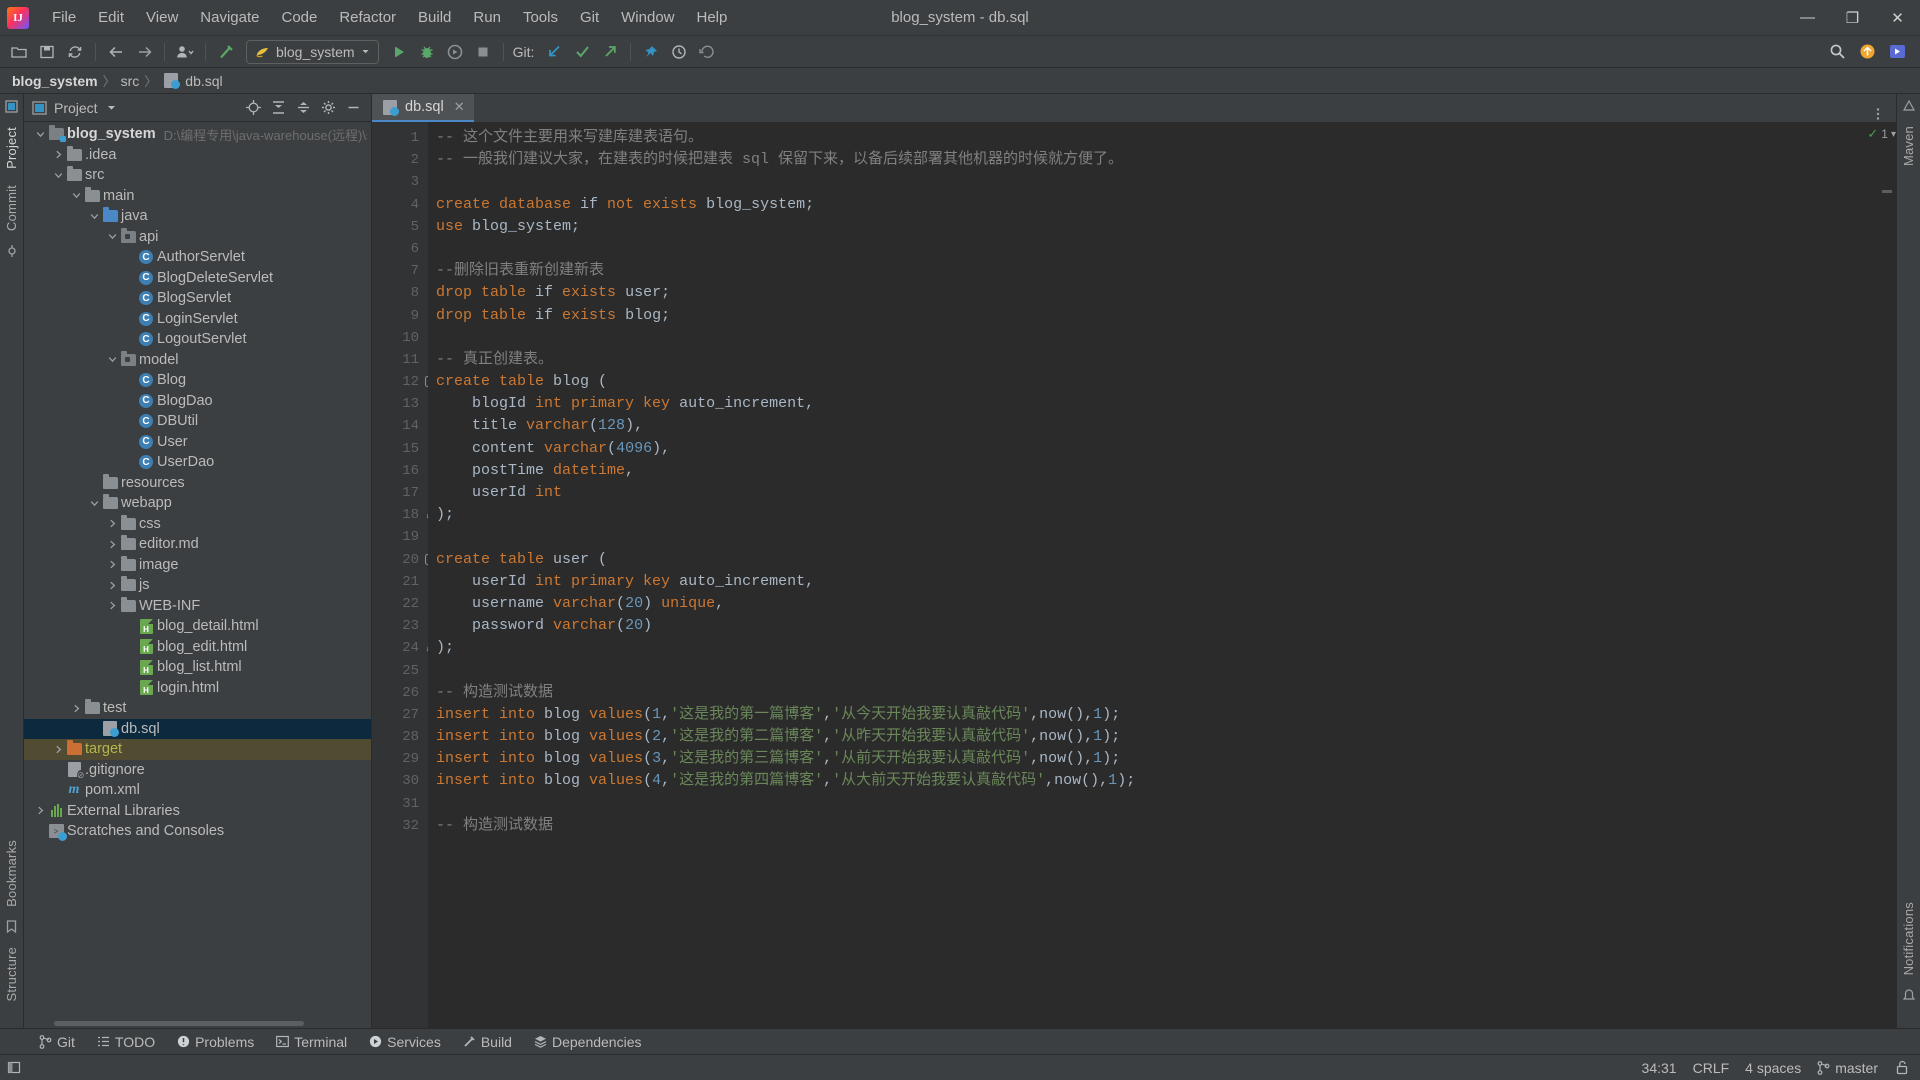  Describe the element at coordinates (434, 17) in the screenshot. I see `menu-build: Build` at that location.